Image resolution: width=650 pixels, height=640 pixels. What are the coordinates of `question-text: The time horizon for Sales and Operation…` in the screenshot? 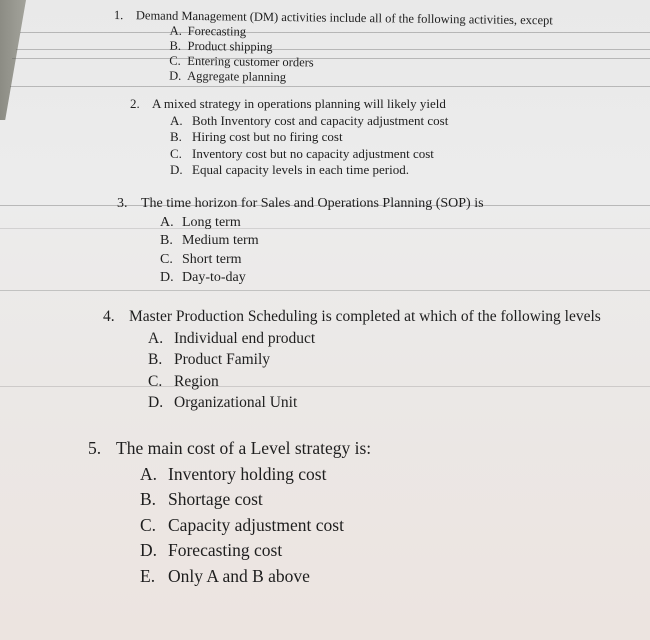 It's located at (312, 203).